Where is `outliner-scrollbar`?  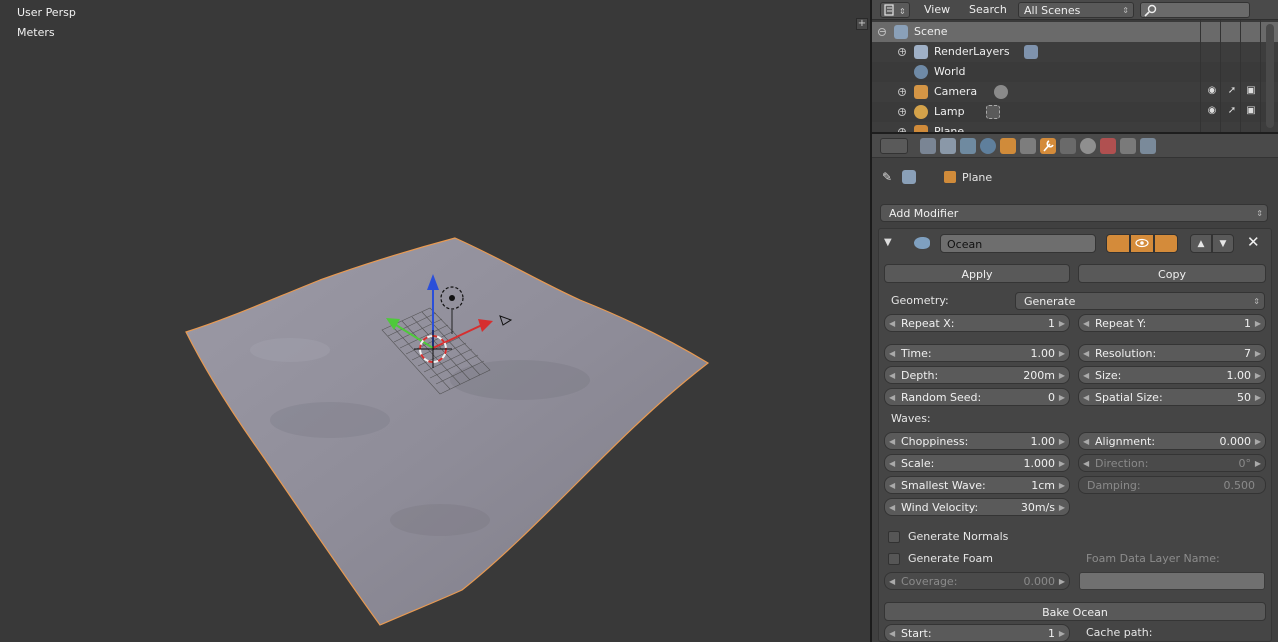 outliner-scrollbar is located at coordinates (1270, 76).